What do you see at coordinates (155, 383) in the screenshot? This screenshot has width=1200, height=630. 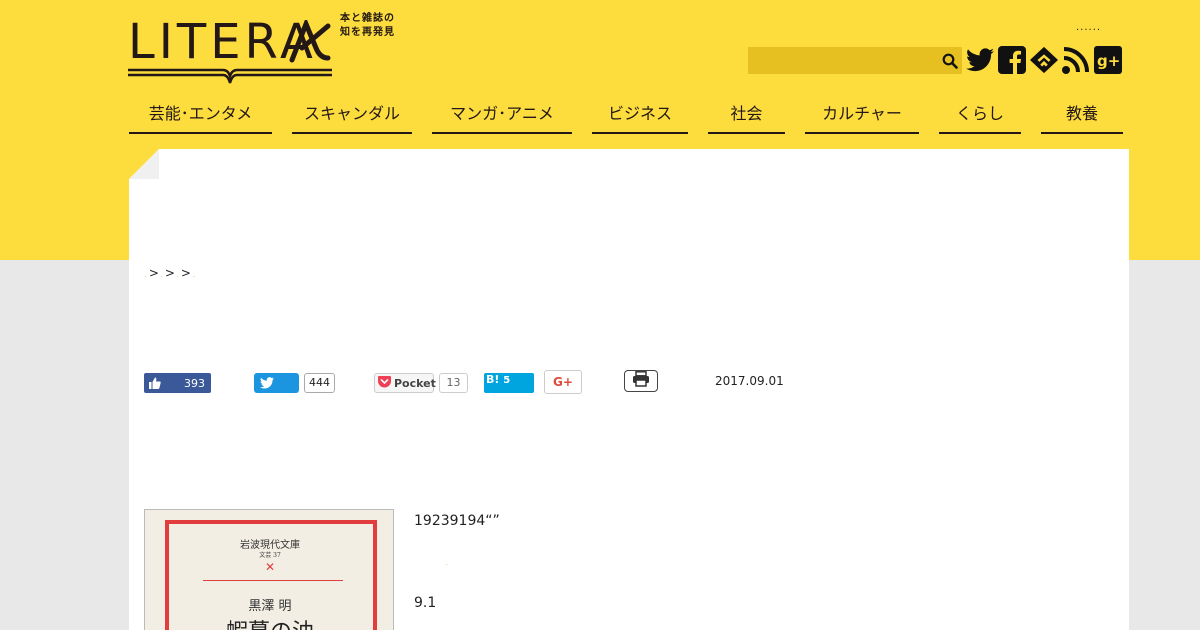 I see `thumbs-up-icon` at bounding box center [155, 383].